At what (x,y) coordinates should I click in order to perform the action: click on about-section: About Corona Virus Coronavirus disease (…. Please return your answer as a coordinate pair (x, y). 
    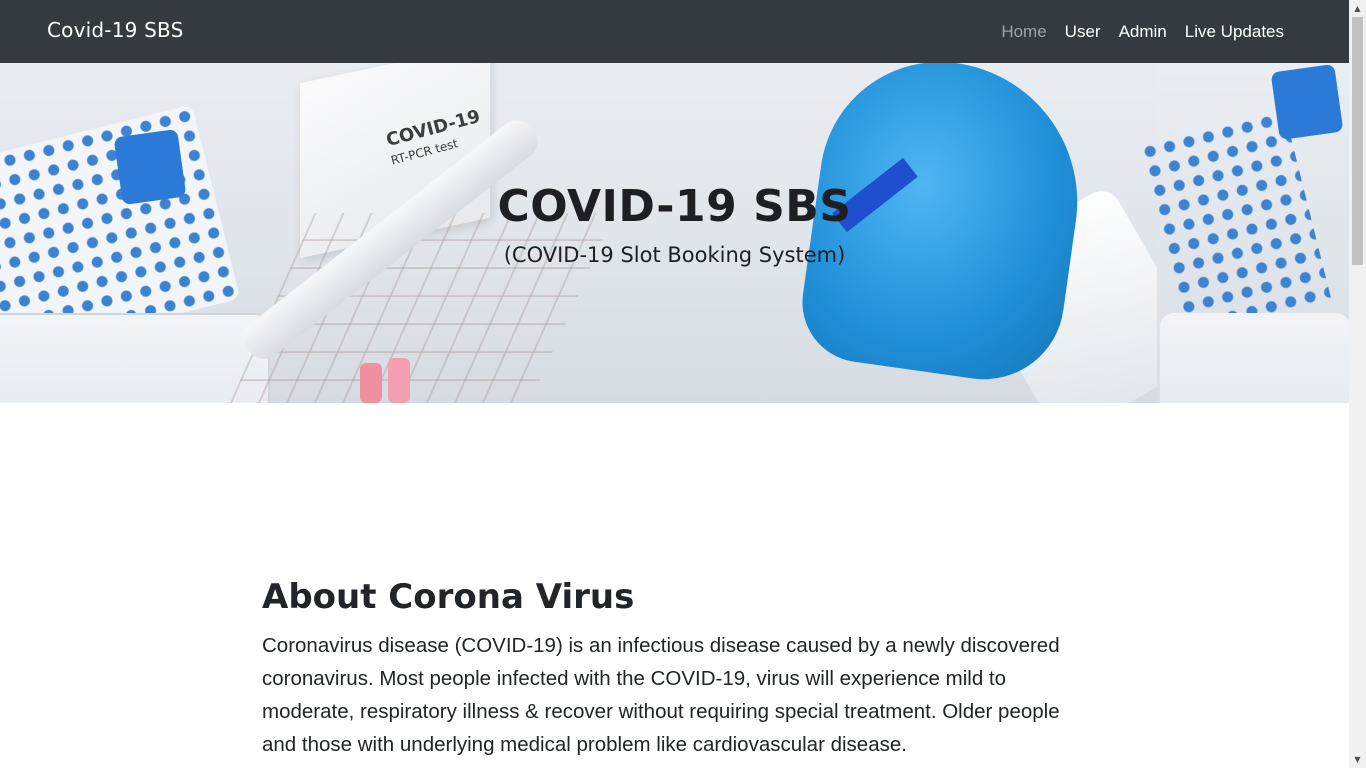
    Looking at the image, I should click on (677, 668).